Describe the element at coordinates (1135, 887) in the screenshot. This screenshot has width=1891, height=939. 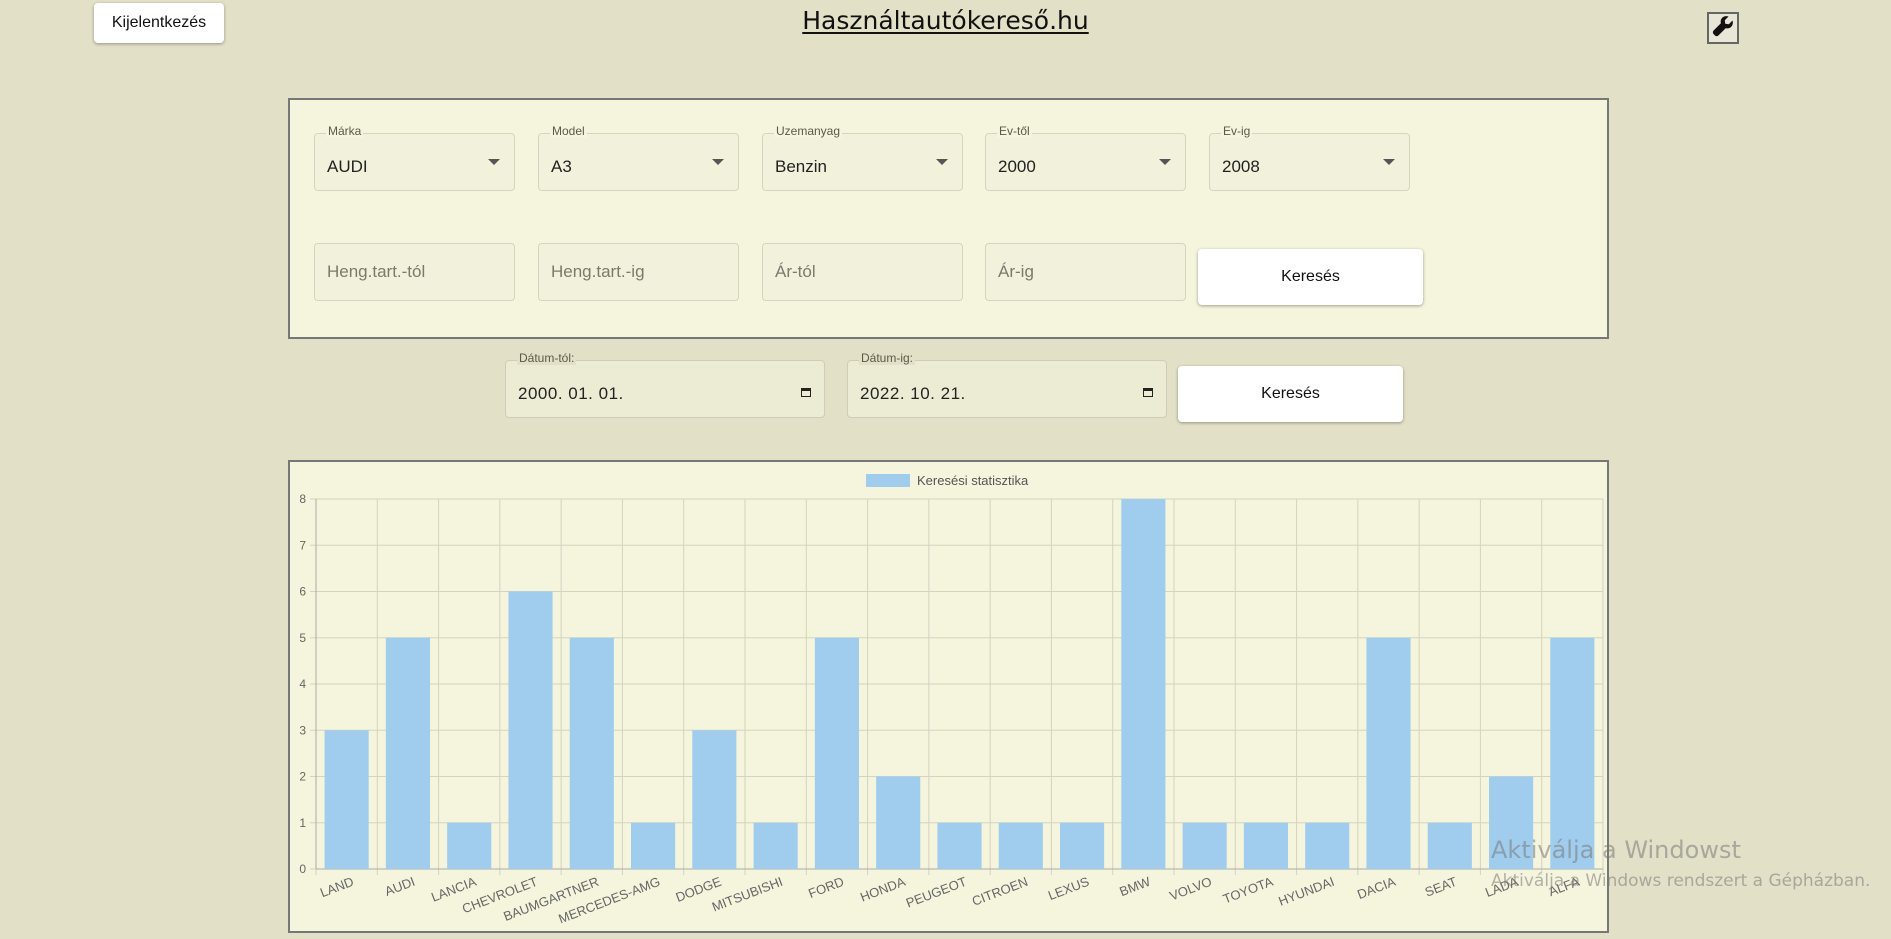
I see `x-tick-label: BMW` at that location.